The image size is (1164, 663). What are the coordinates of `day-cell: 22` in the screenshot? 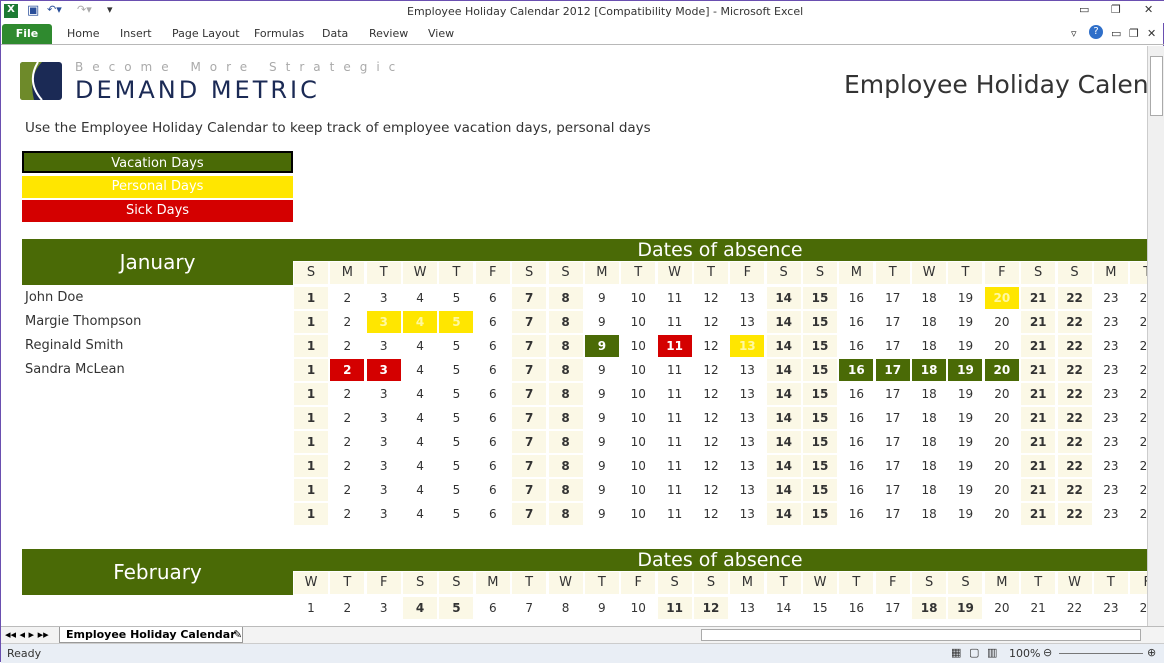 It's located at (1074, 298).